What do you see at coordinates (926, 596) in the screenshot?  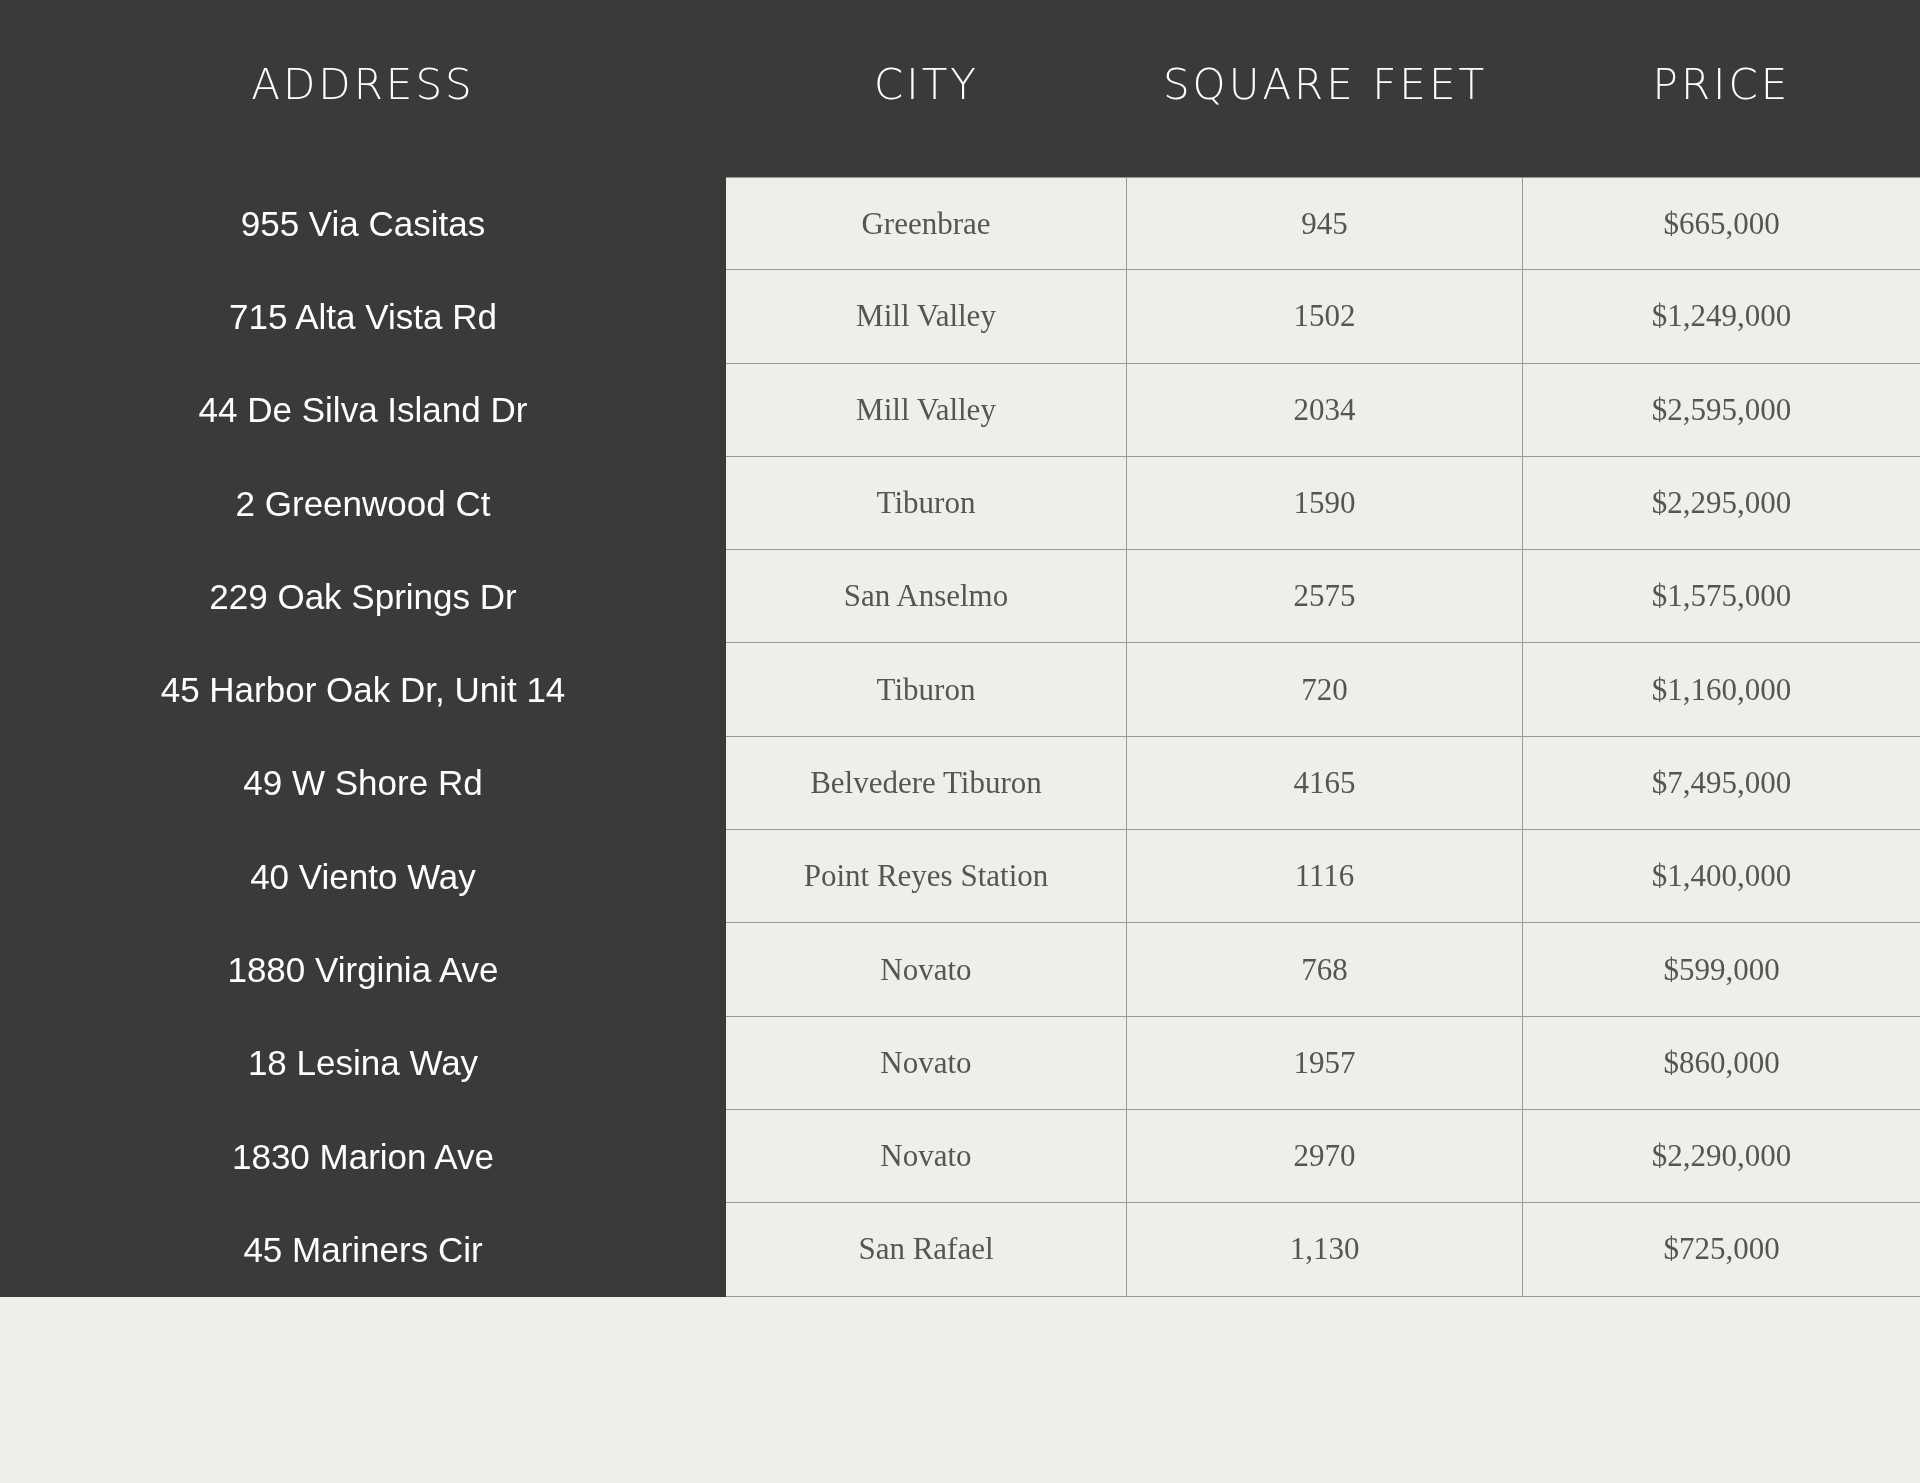 I see `city-cell: San Anselmo` at bounding box center [926, 596].